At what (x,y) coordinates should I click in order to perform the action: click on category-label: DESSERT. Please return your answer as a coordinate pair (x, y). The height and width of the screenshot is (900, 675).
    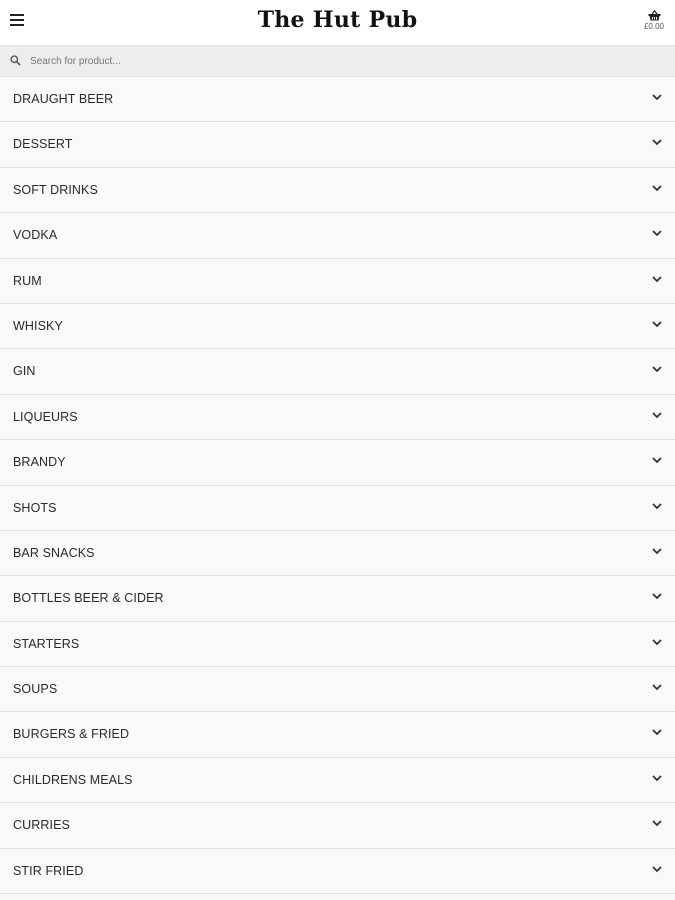
    Looking at the image, I should click on (43, 144).